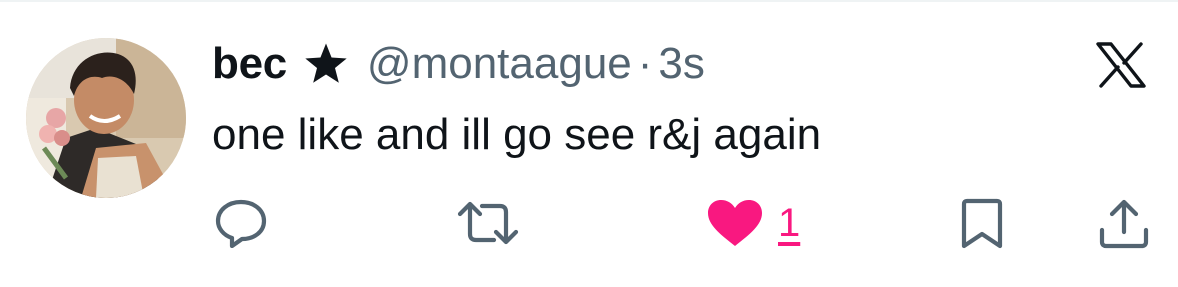  Describe the element at coordinates (326, 64) in the screenshot. I see `star-icon` at that location.